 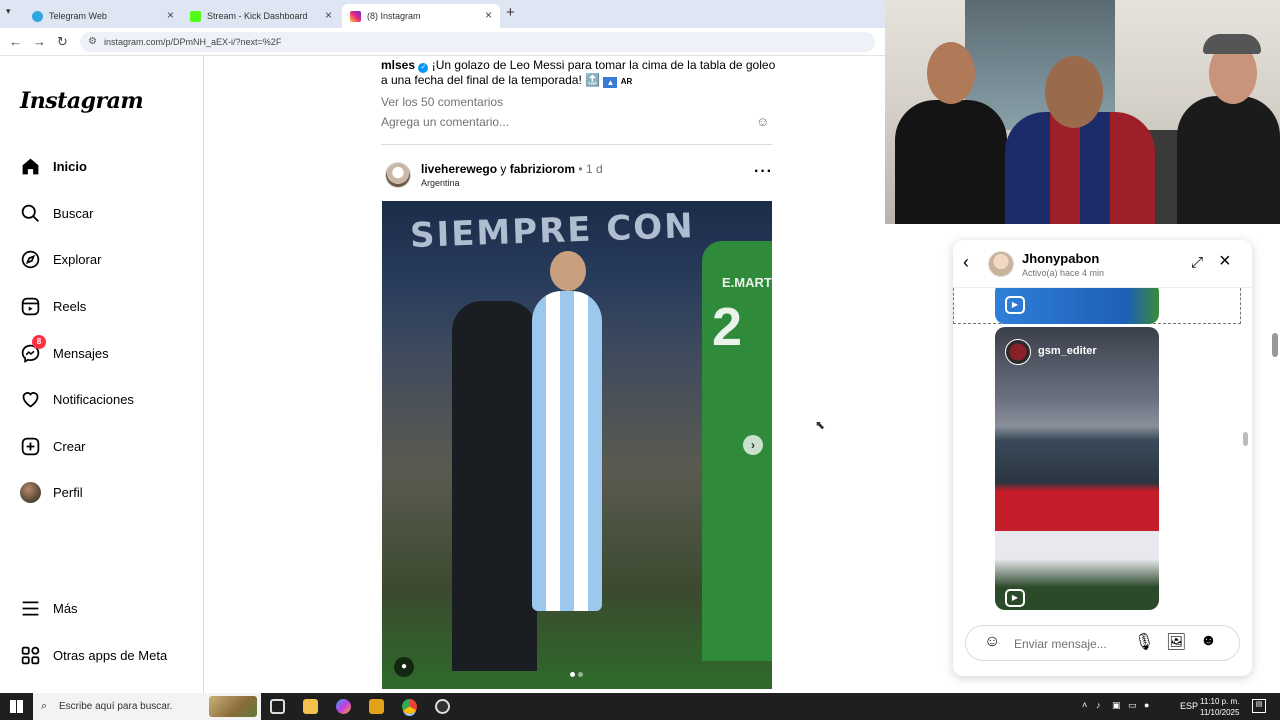 What do you see at coordinates (763, 172) in the screenshot?
I see `more-options-icon: ···` at bounding box center [763, 172].